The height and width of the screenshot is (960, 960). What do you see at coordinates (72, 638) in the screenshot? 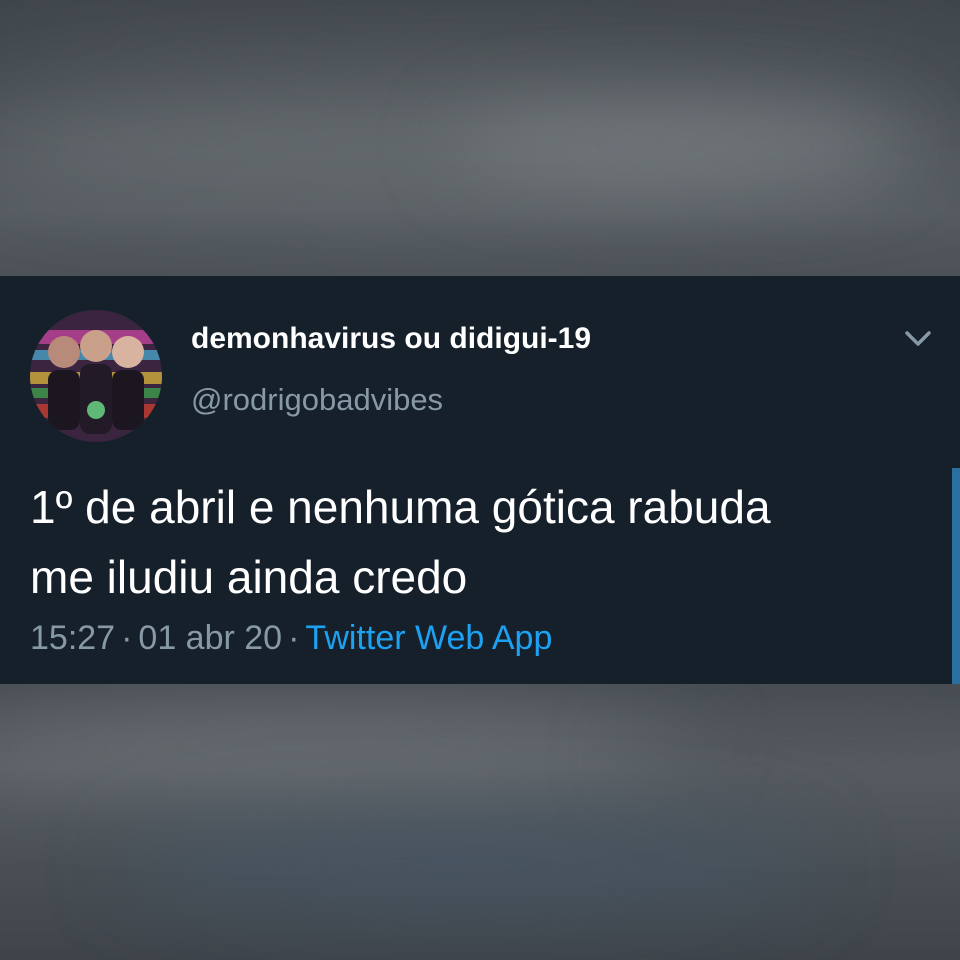
I see `tweet-time: 15:27` at bounding box center [72, 638].